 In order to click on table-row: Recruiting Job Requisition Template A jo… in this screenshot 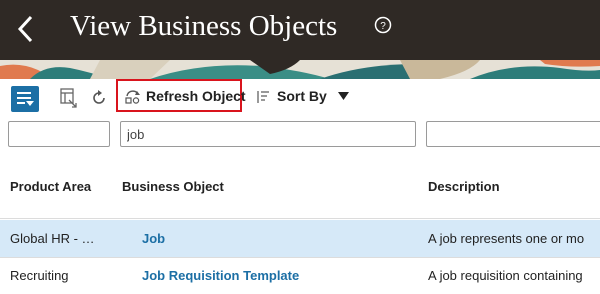, I will do `click(300, 275)`.